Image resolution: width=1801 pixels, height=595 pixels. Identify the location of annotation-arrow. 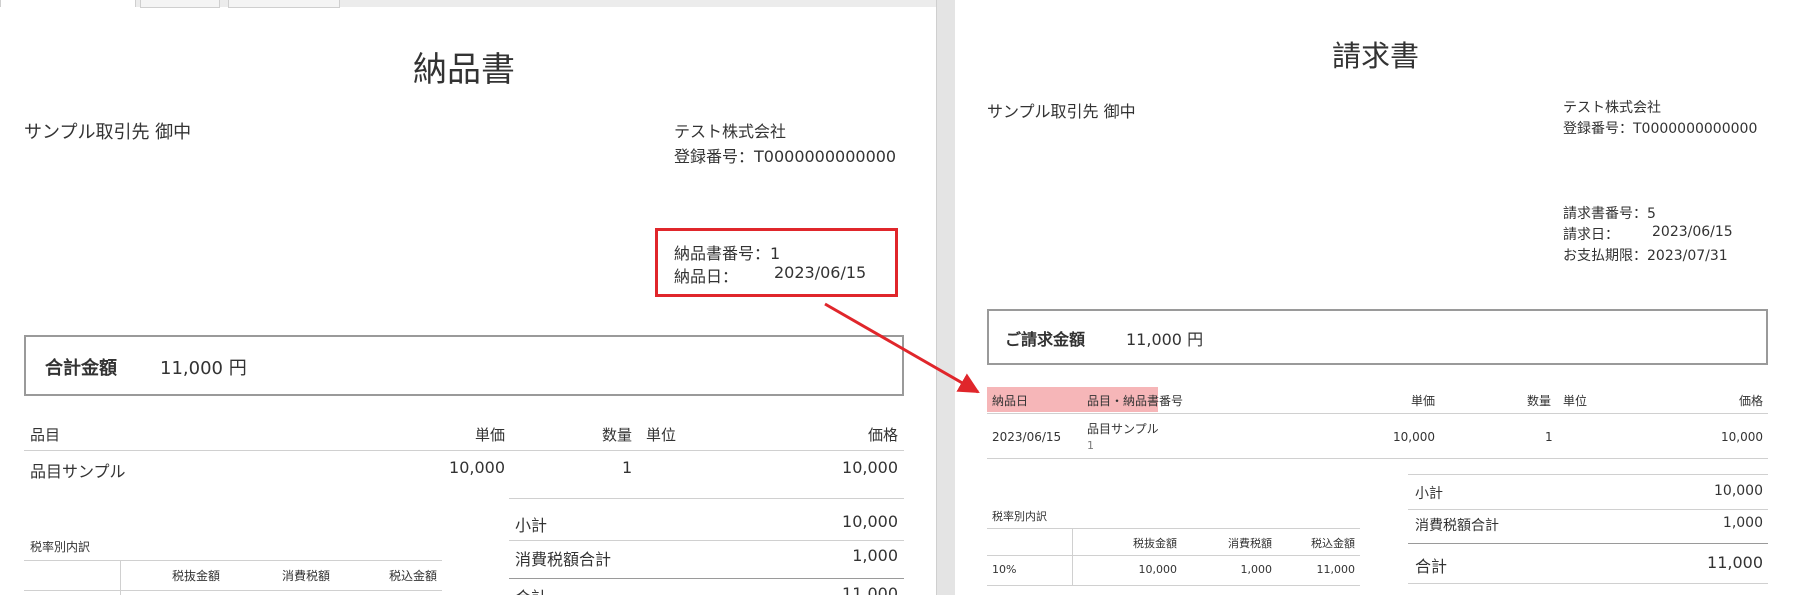
(902, 348).